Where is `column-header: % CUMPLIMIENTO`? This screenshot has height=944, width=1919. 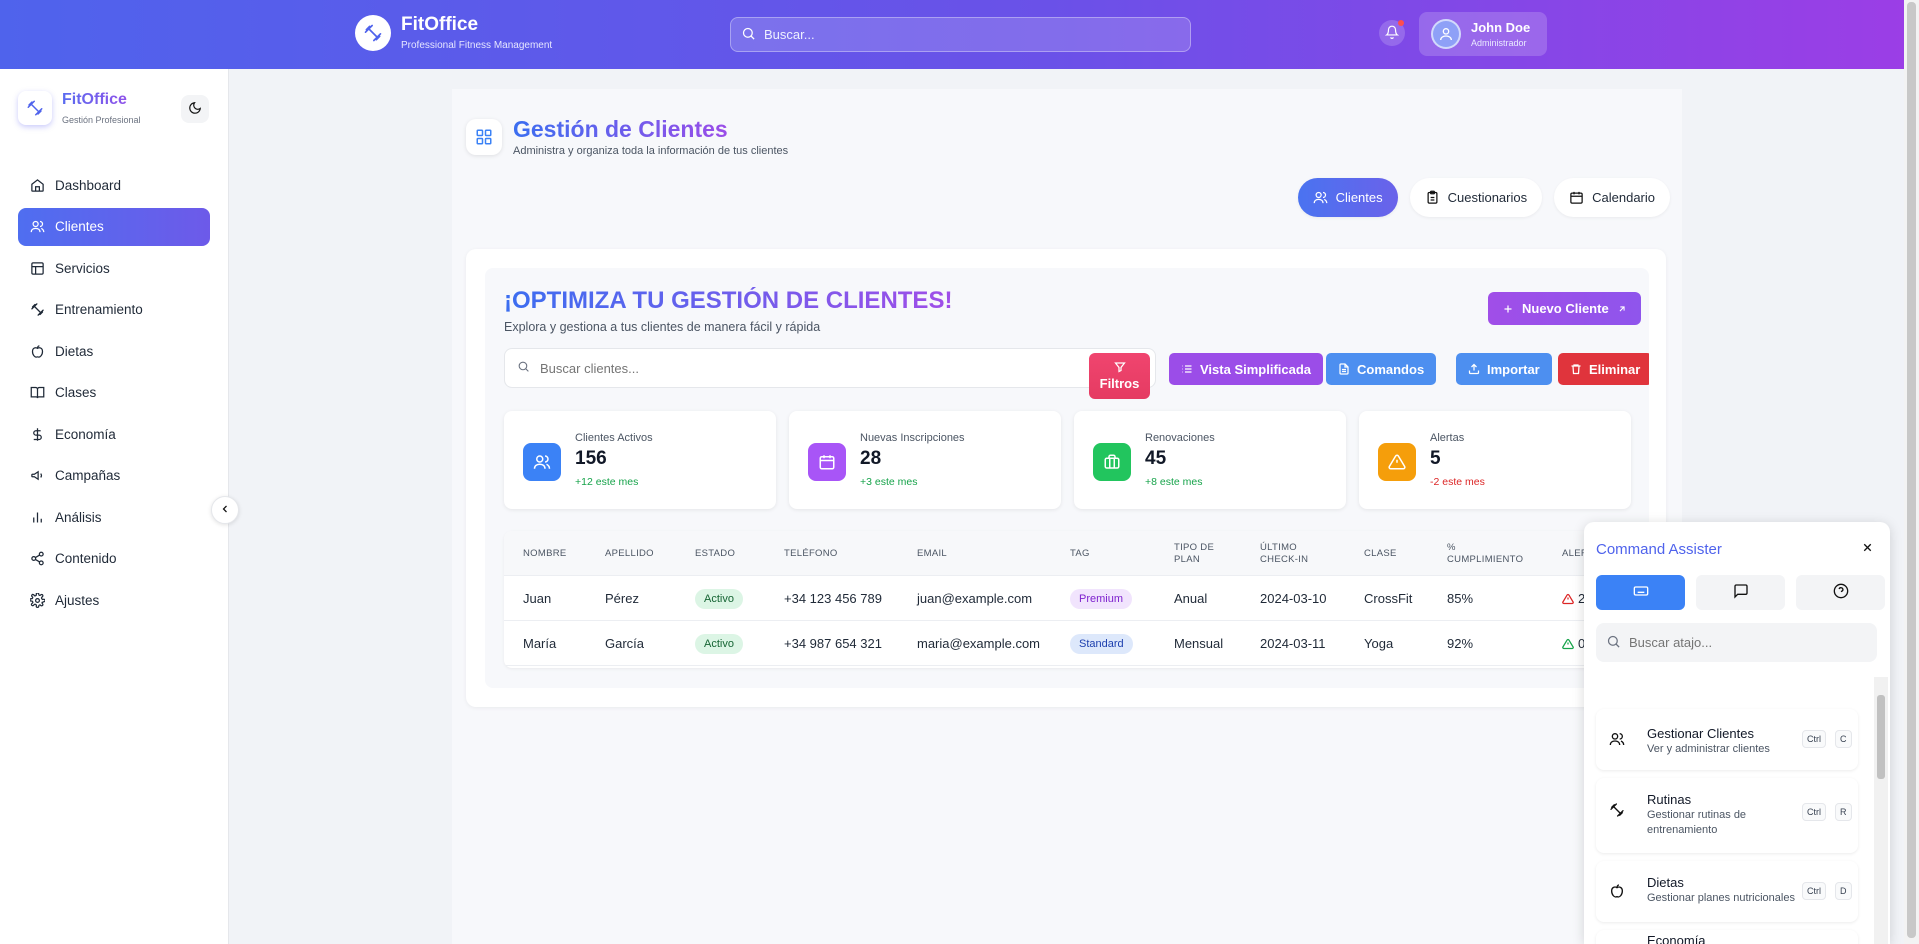 column-header: % CUMPLIMIENTO is located at coordinates (1485, 553).